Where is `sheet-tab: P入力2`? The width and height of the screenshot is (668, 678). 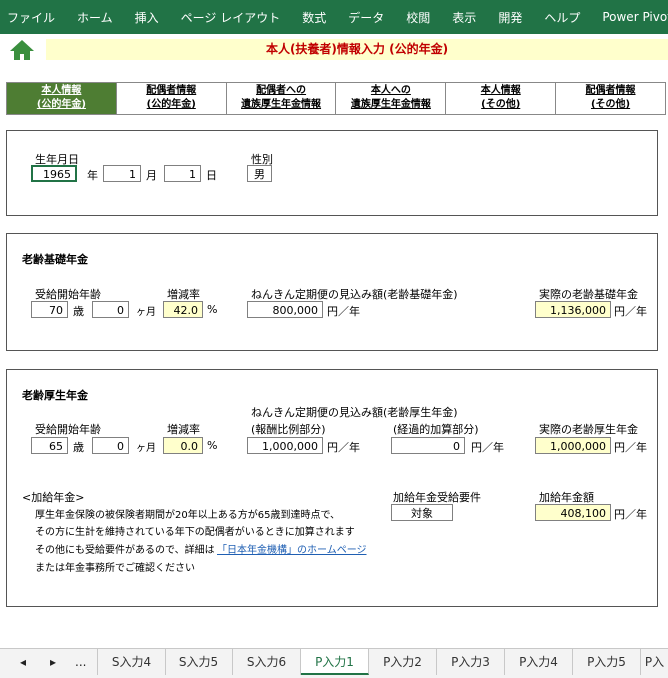 sheet-tab: P入力2 is located at coordinates (403, 662).